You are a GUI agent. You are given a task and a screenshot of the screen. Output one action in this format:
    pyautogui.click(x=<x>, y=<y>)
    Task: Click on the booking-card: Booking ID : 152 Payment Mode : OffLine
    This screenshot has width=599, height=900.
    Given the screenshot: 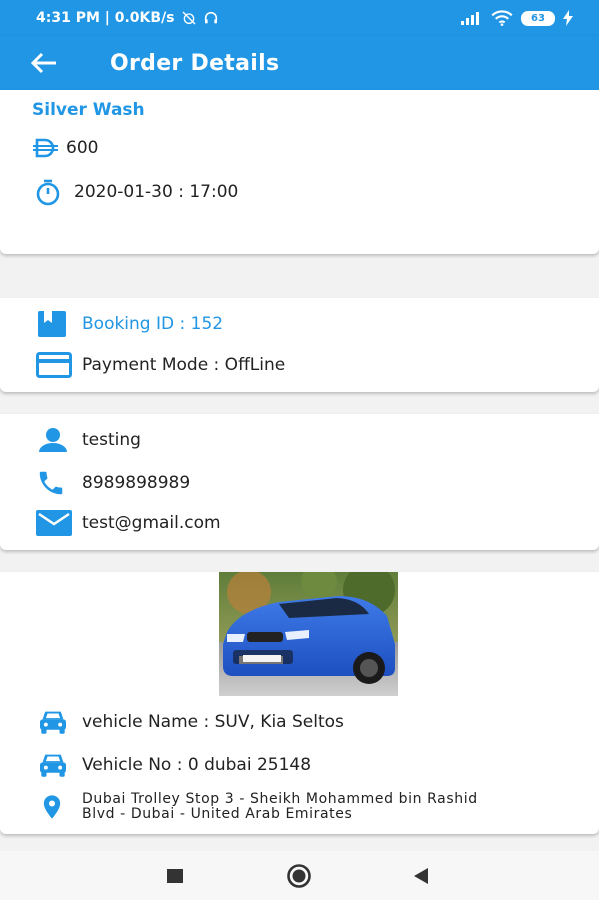 What is the action you would take?
    pyautogui.click(x=299, y=345)
    